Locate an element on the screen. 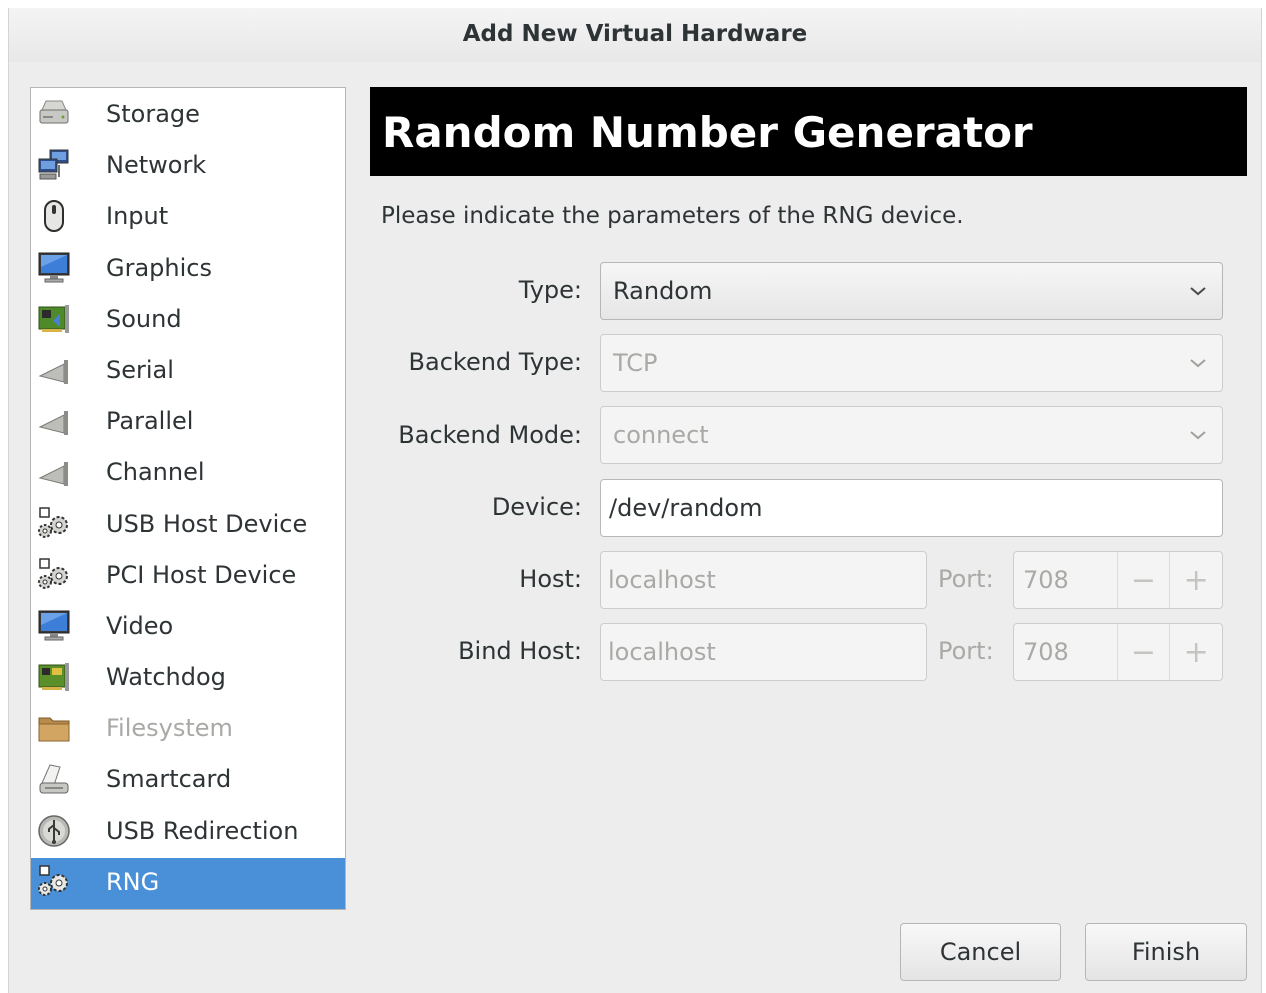  device-item-usb-redirection: USB Redirection is located at coordinates (188, 832).